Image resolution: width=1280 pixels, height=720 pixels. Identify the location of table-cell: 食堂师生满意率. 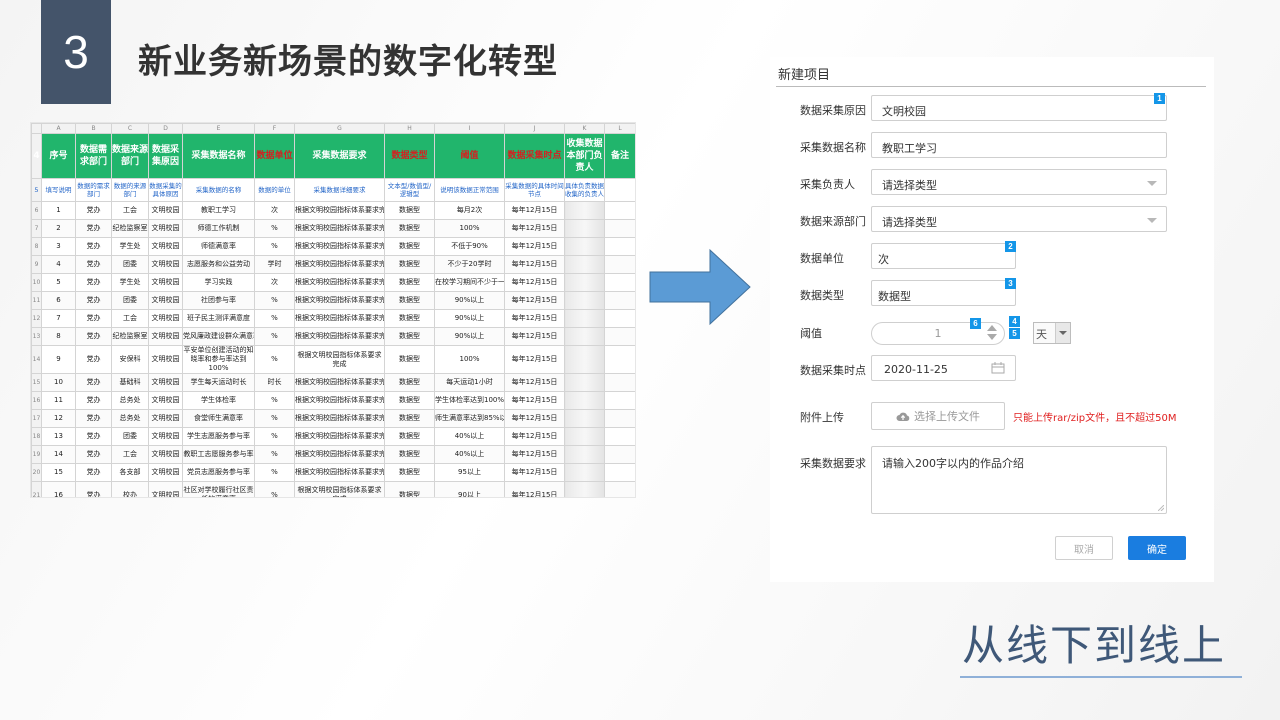
(218, 418).